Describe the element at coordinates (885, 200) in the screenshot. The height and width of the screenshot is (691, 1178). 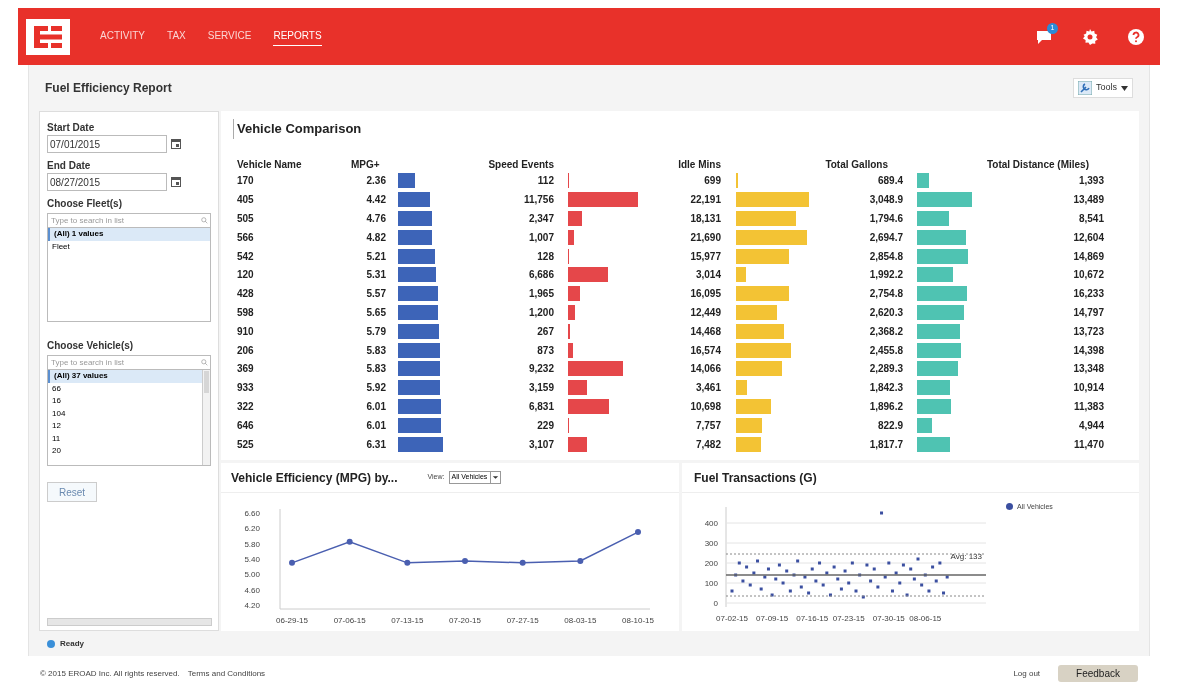
I see `table-cell-text: 3,048.9` at that location.